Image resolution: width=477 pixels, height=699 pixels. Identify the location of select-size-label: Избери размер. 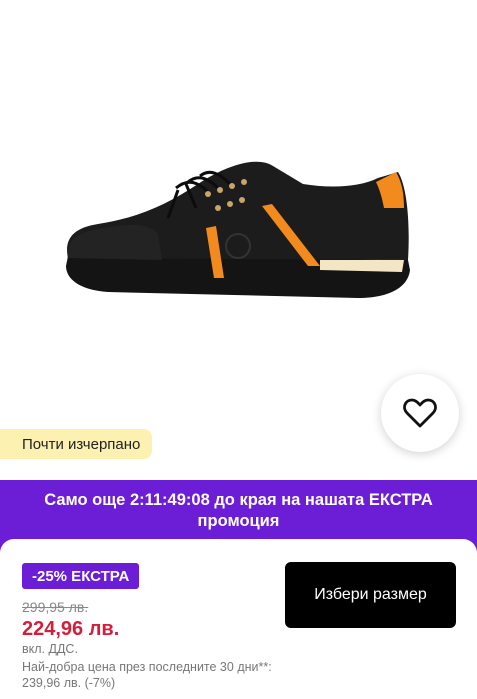
(370, 594).